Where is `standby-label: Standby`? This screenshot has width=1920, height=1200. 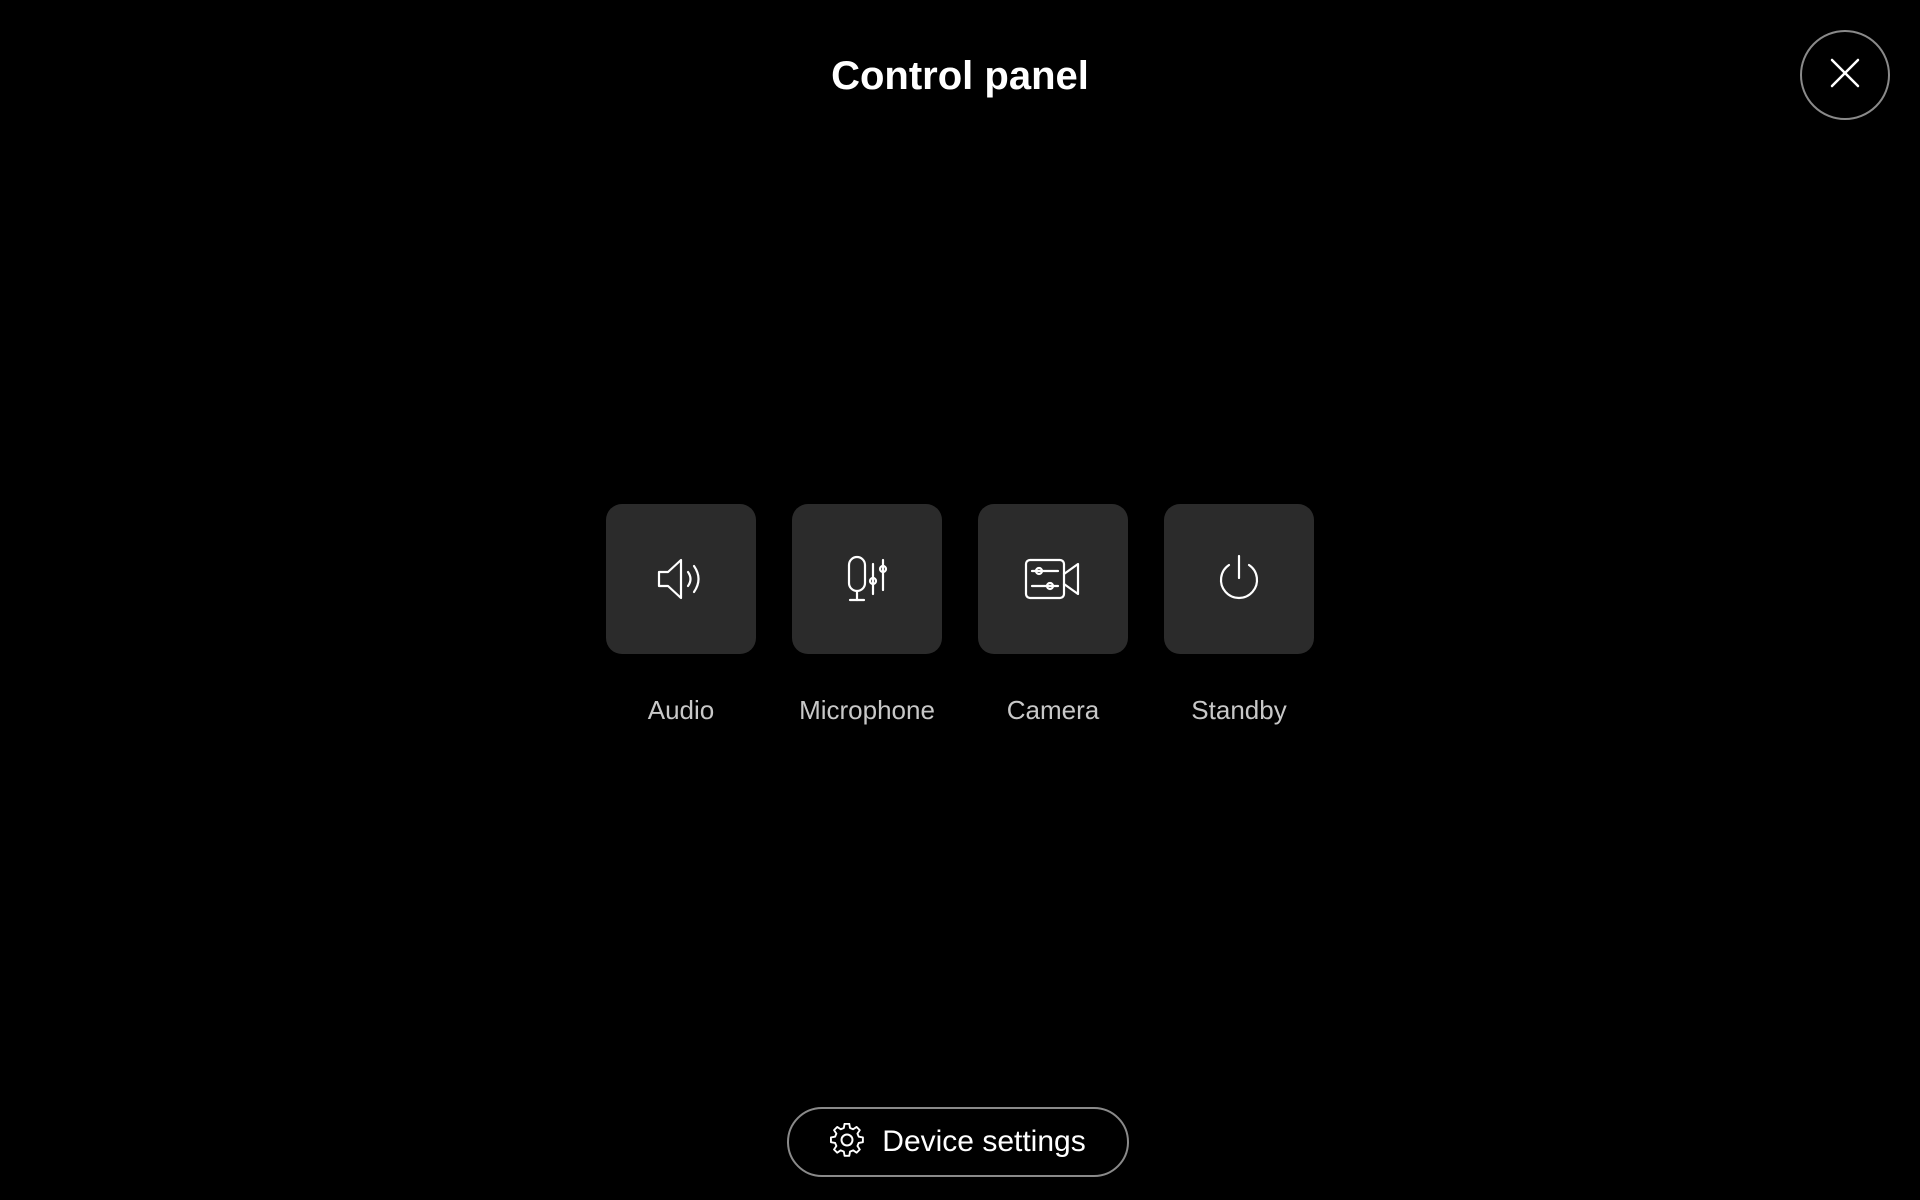
standby-label: Standby is located at coordinates (1239, 710).